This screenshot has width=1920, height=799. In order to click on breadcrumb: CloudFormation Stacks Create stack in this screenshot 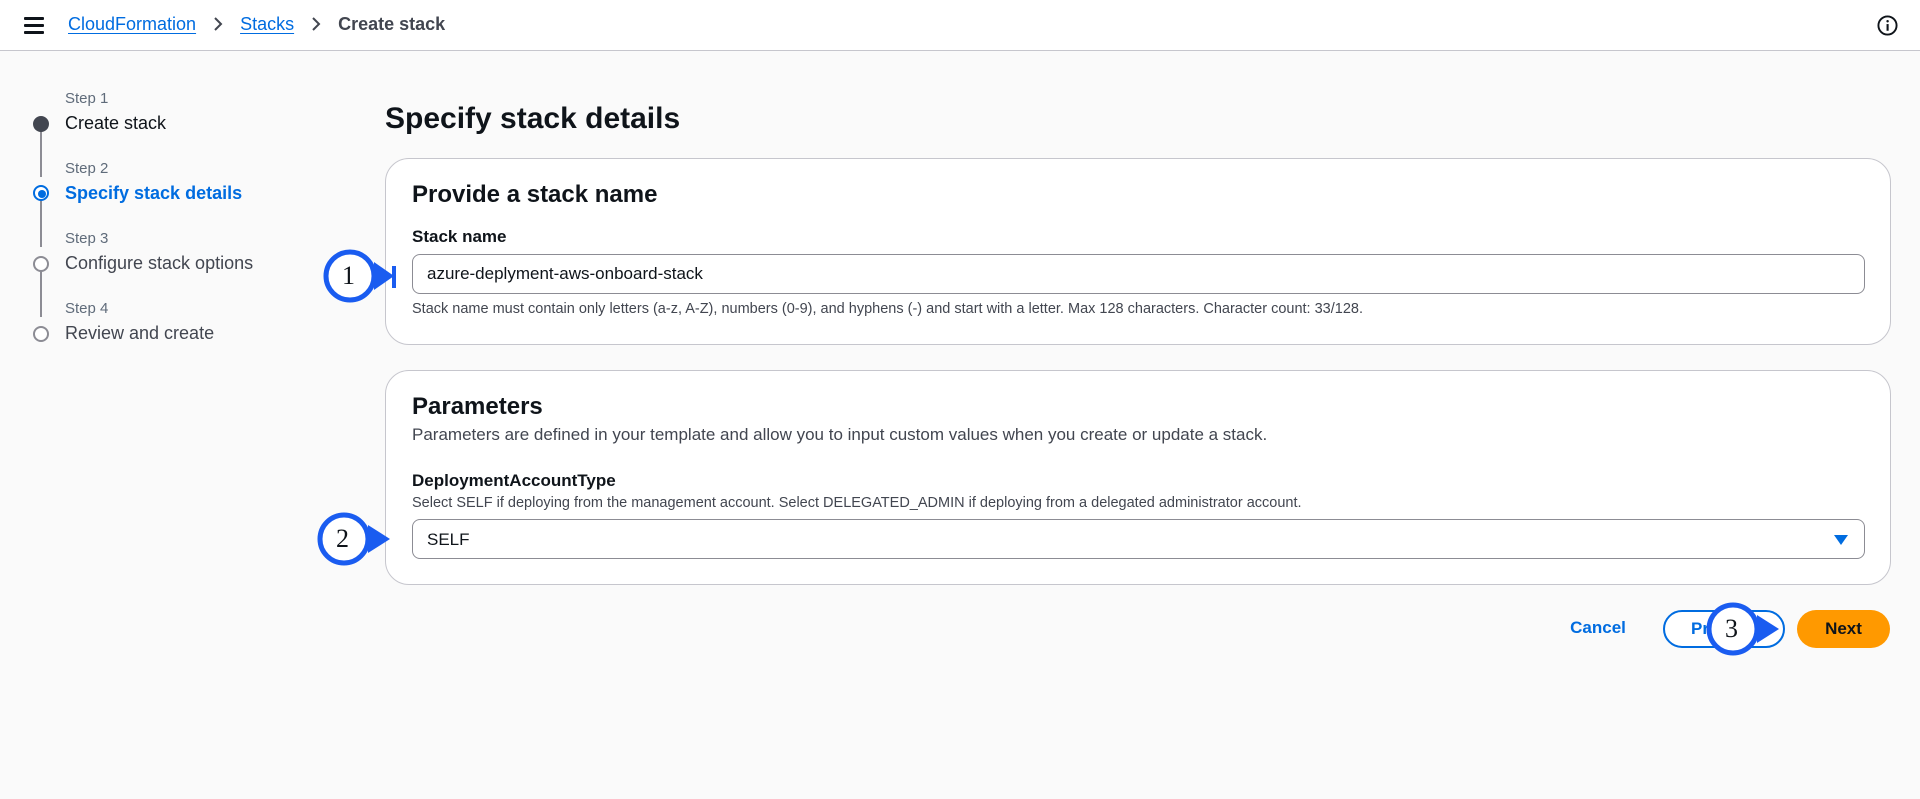, I will do `click(256, 24)`.